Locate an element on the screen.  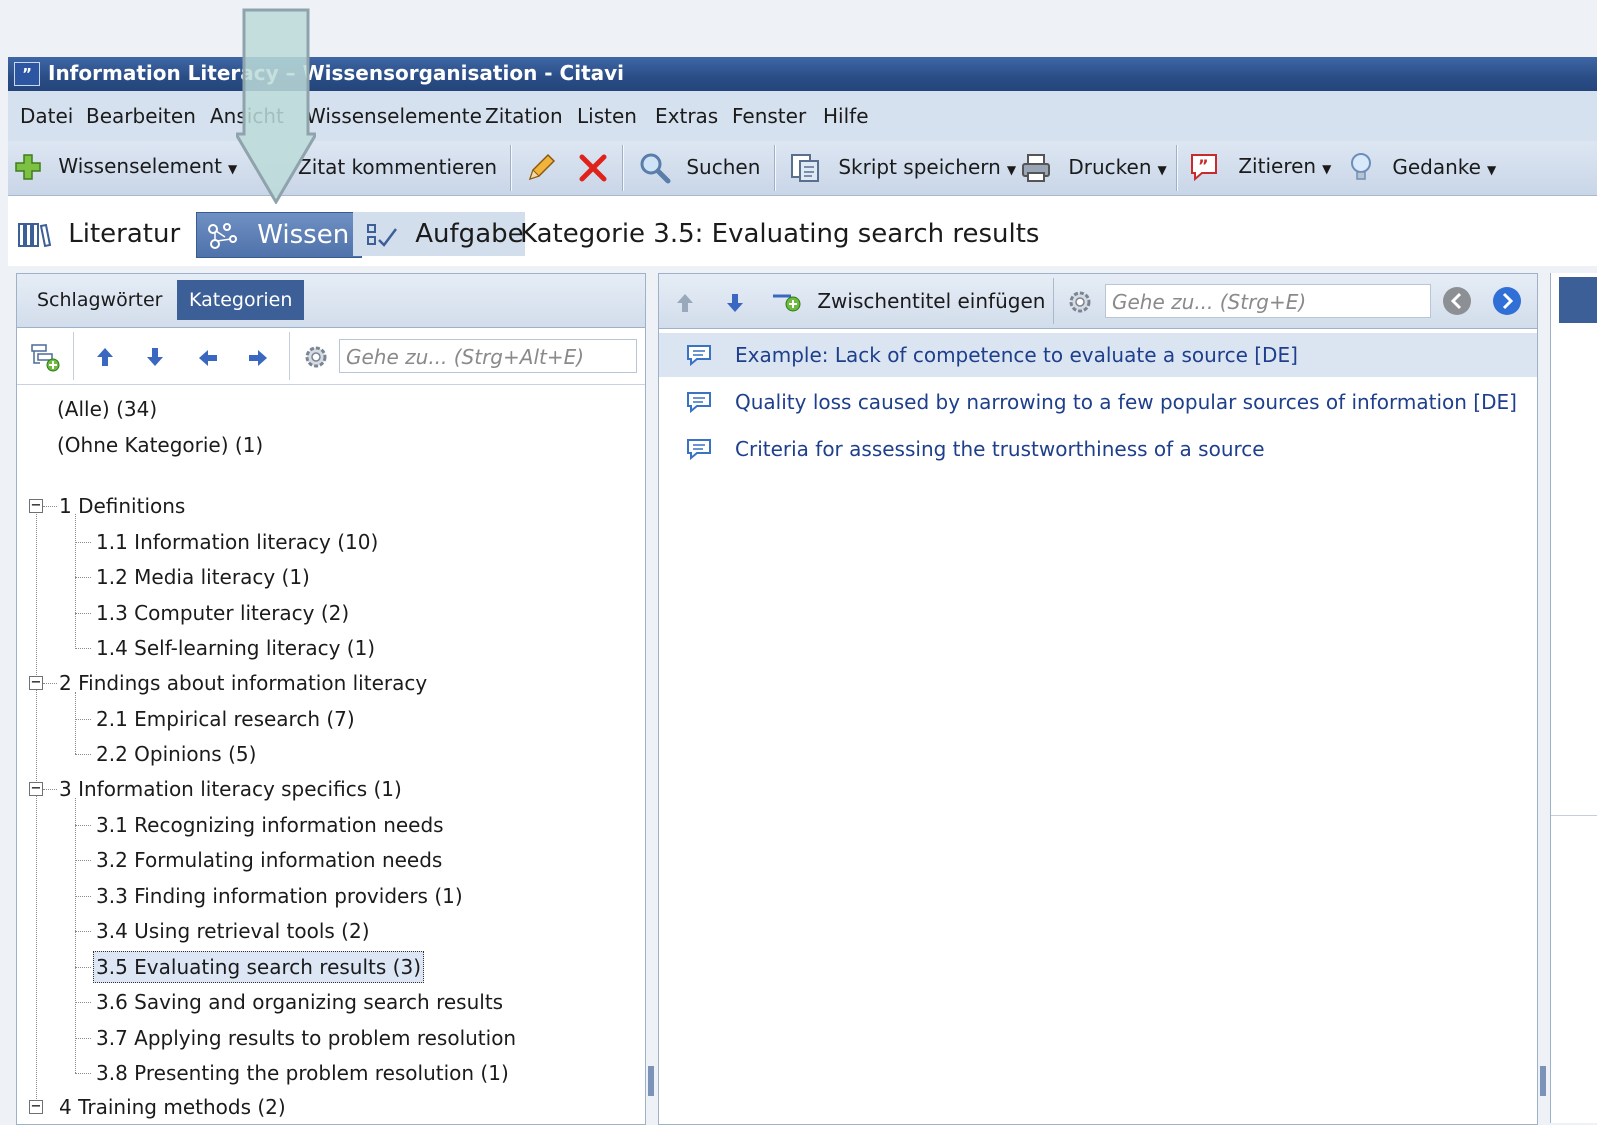
category-heading: Kategorie 3.5: Evaluating search results is located at coordinates (780, 234).